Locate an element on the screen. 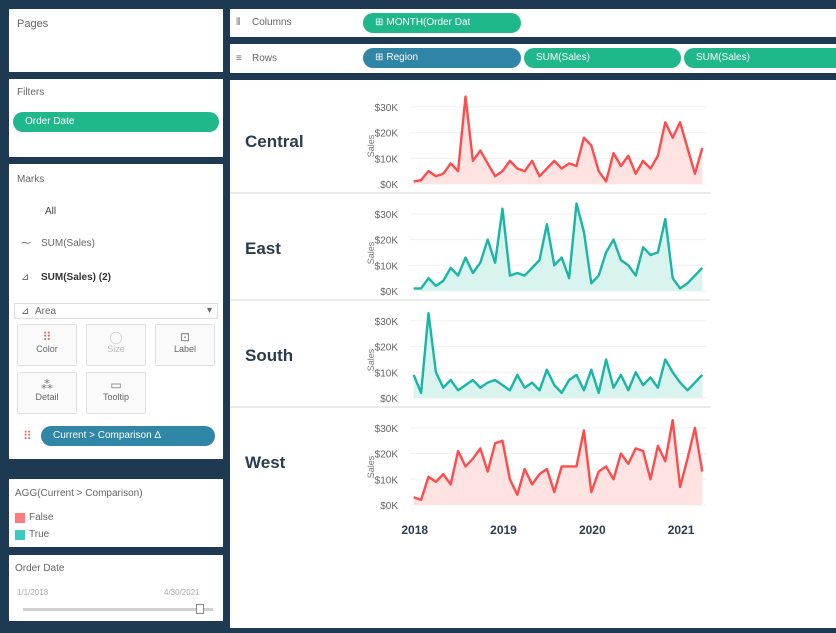 Image resolution: width=836 pixels, height=633 pixels. mark-type-dropdown: ⊿ Area ▾ is located at coordinates (116, 311).